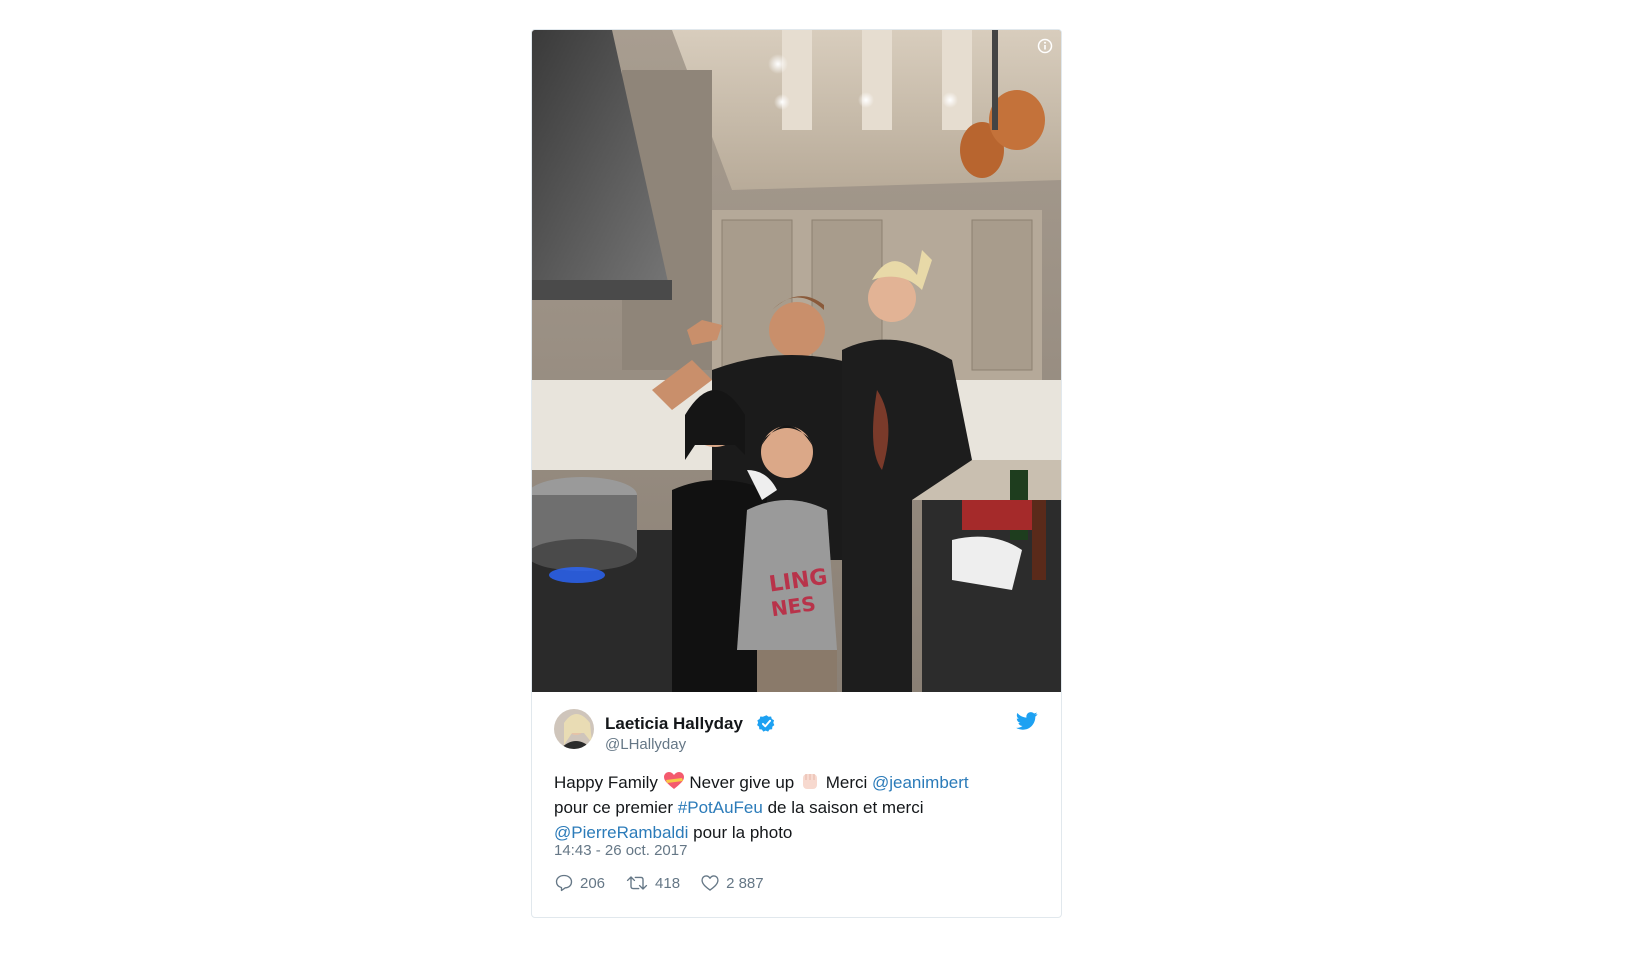 Image resolution: width=1650 pixels, height=974 pixels. I want to click on heart-emoji-icon, so click(673, 780).